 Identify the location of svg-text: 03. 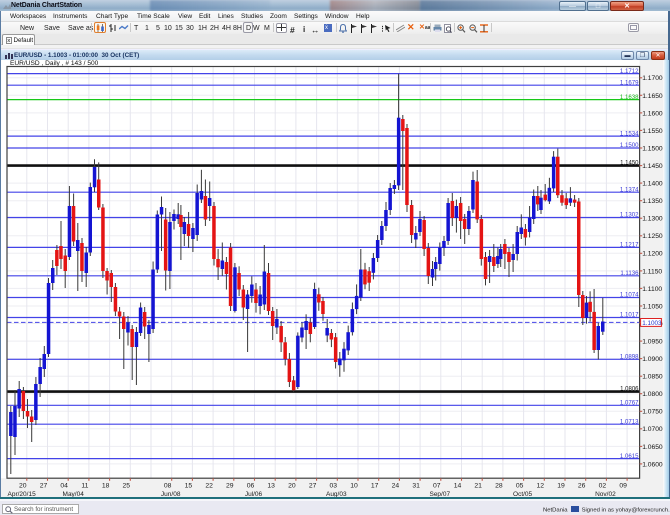
(334, 486).